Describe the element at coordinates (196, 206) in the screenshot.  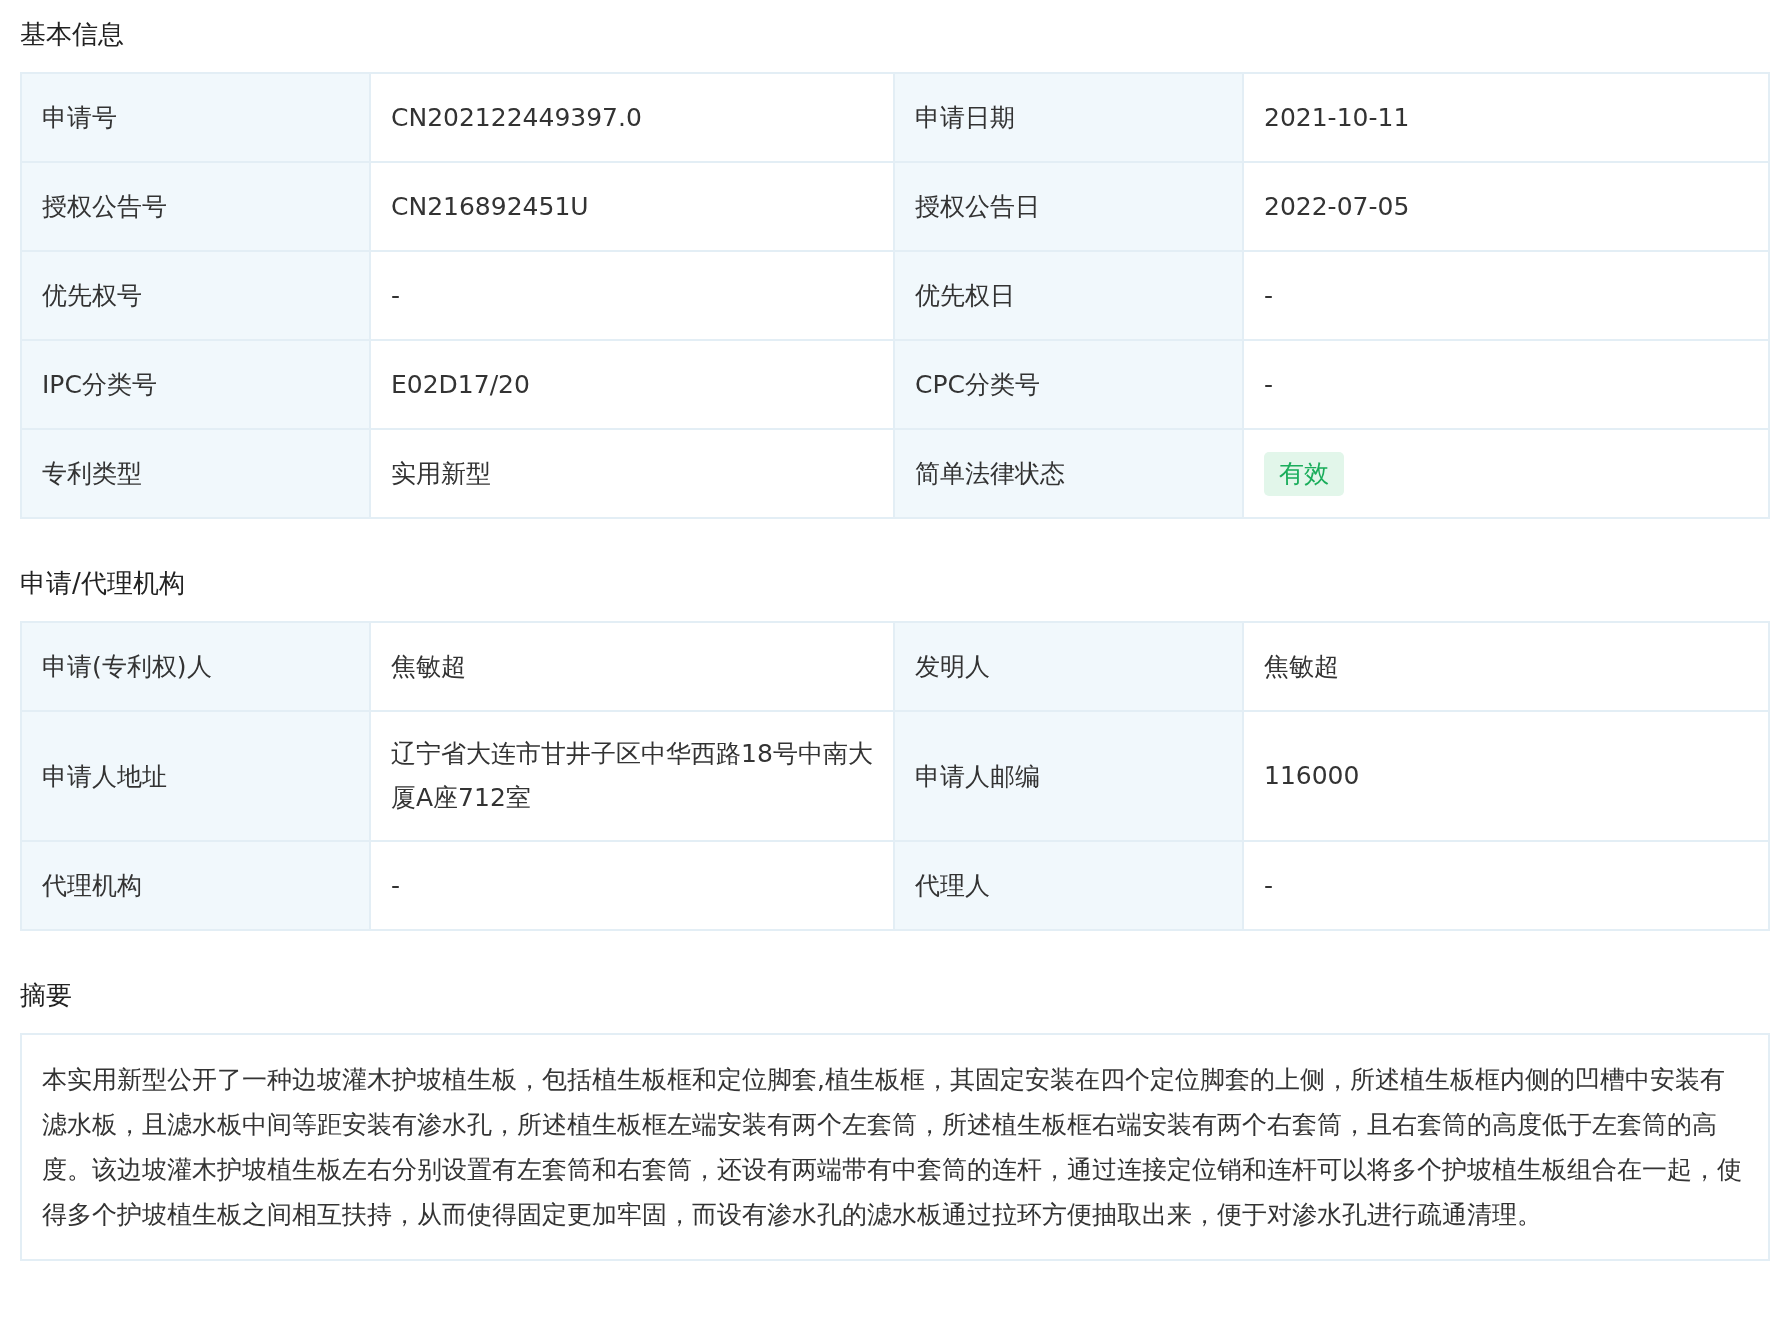
I see `field-label: 授权公告号` at that location.